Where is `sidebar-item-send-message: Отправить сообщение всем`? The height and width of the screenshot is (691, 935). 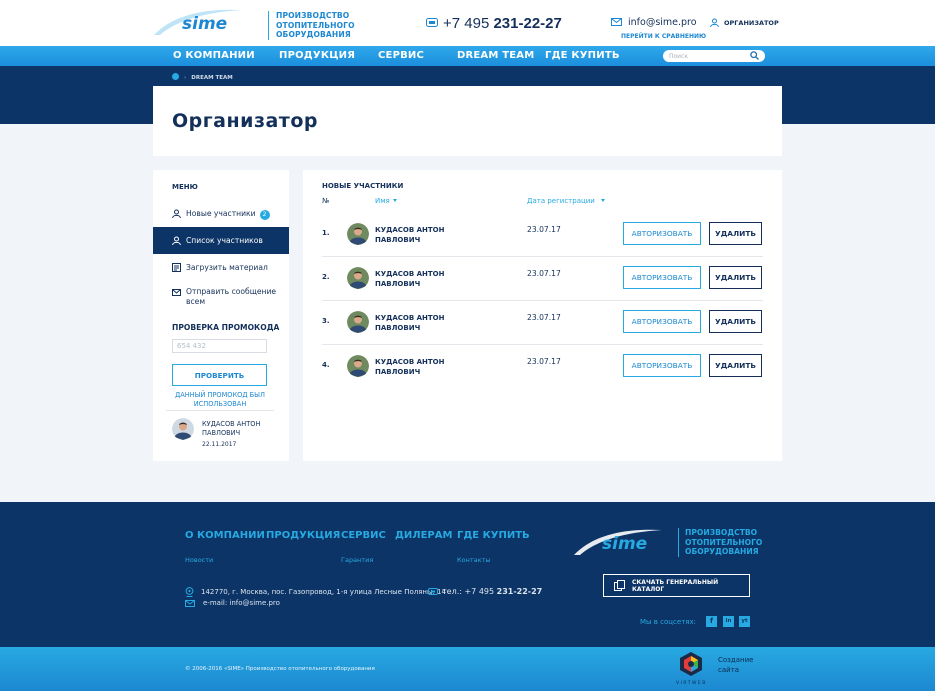
sidebar-item-send-message: Отправить сообщение всем is located at coordinates (221, 297).